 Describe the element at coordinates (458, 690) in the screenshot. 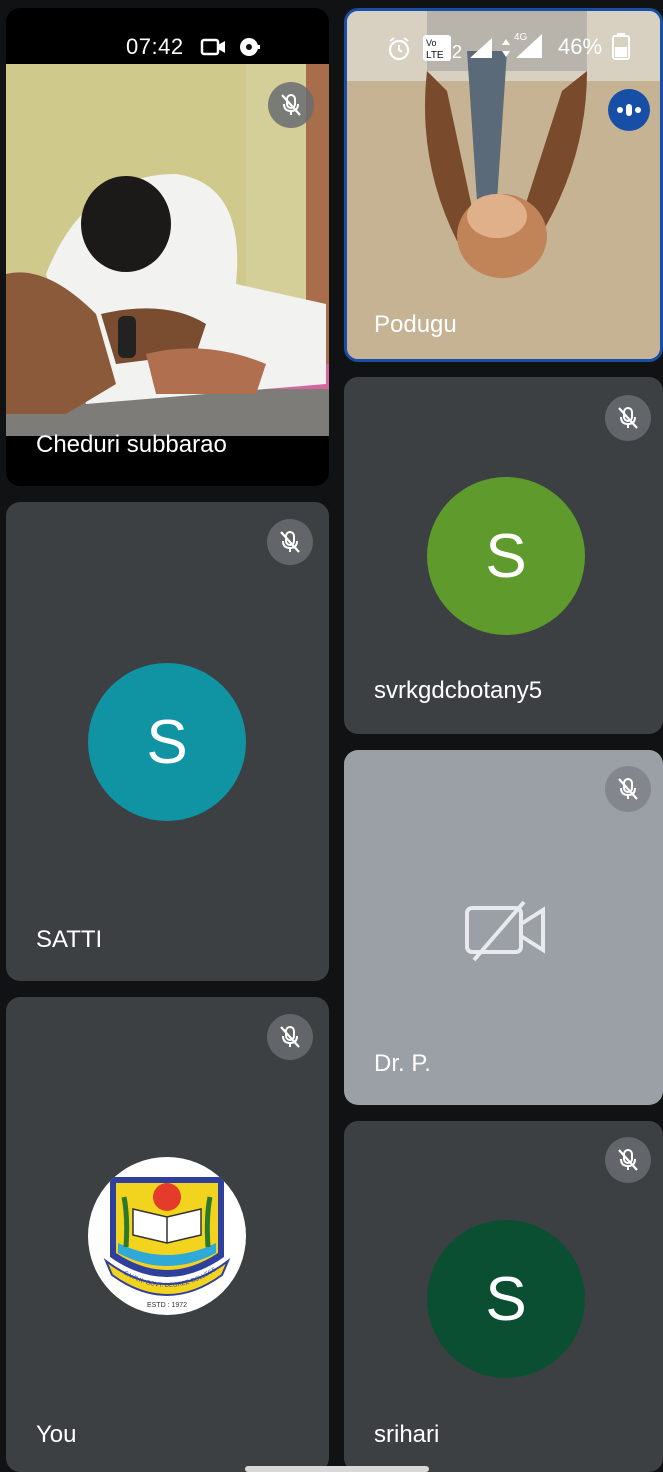

I see `participant-name: svrkgdcbotany5` at that location.